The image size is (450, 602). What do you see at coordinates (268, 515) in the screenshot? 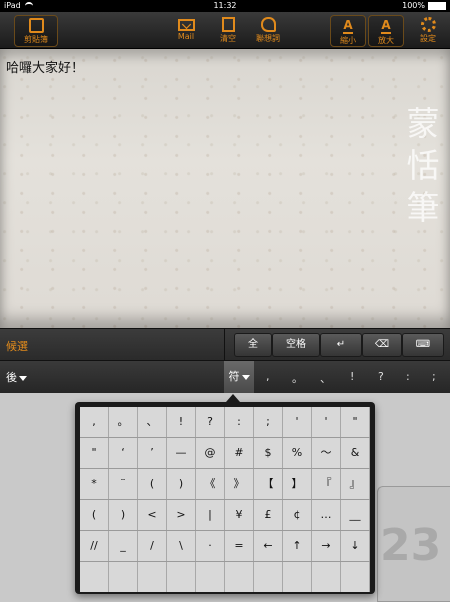
I see `symbol-key: £` at bounding box center [268, 515].